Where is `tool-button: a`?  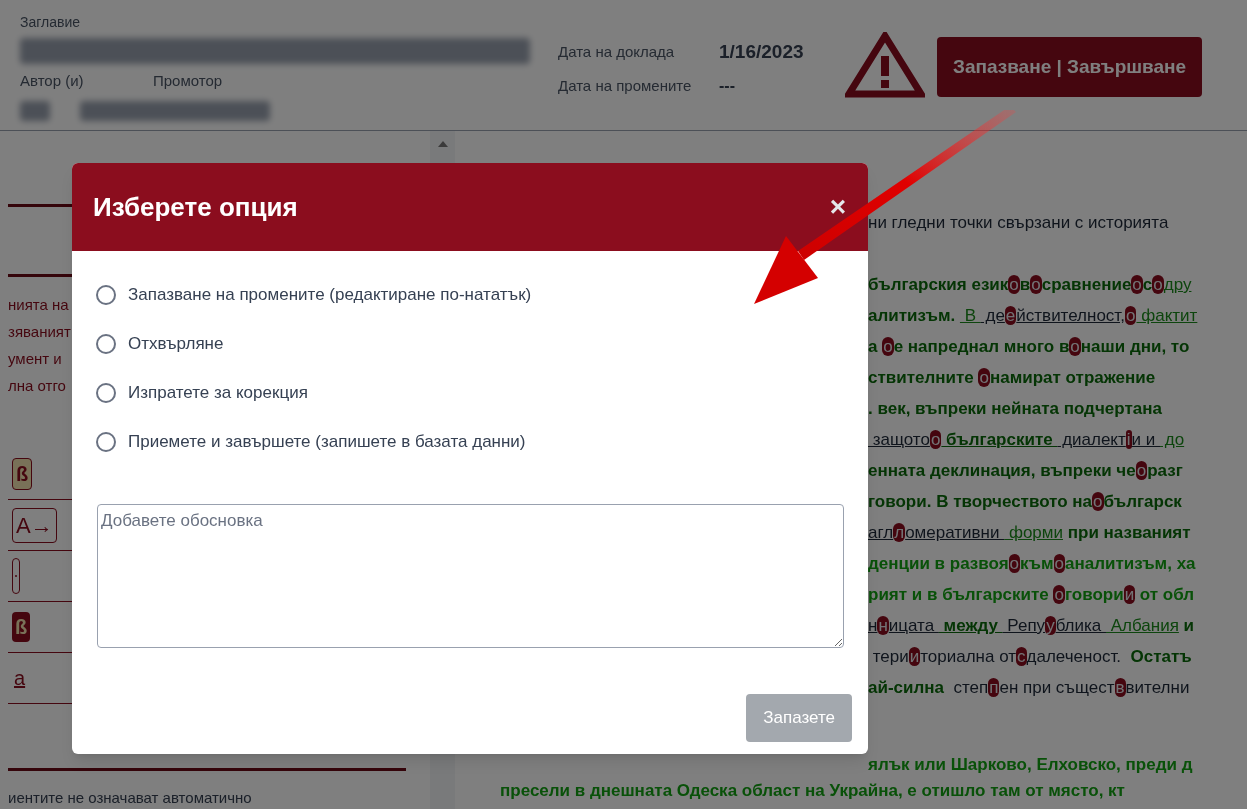
tool-button: a is located at coordinates (20, 678).